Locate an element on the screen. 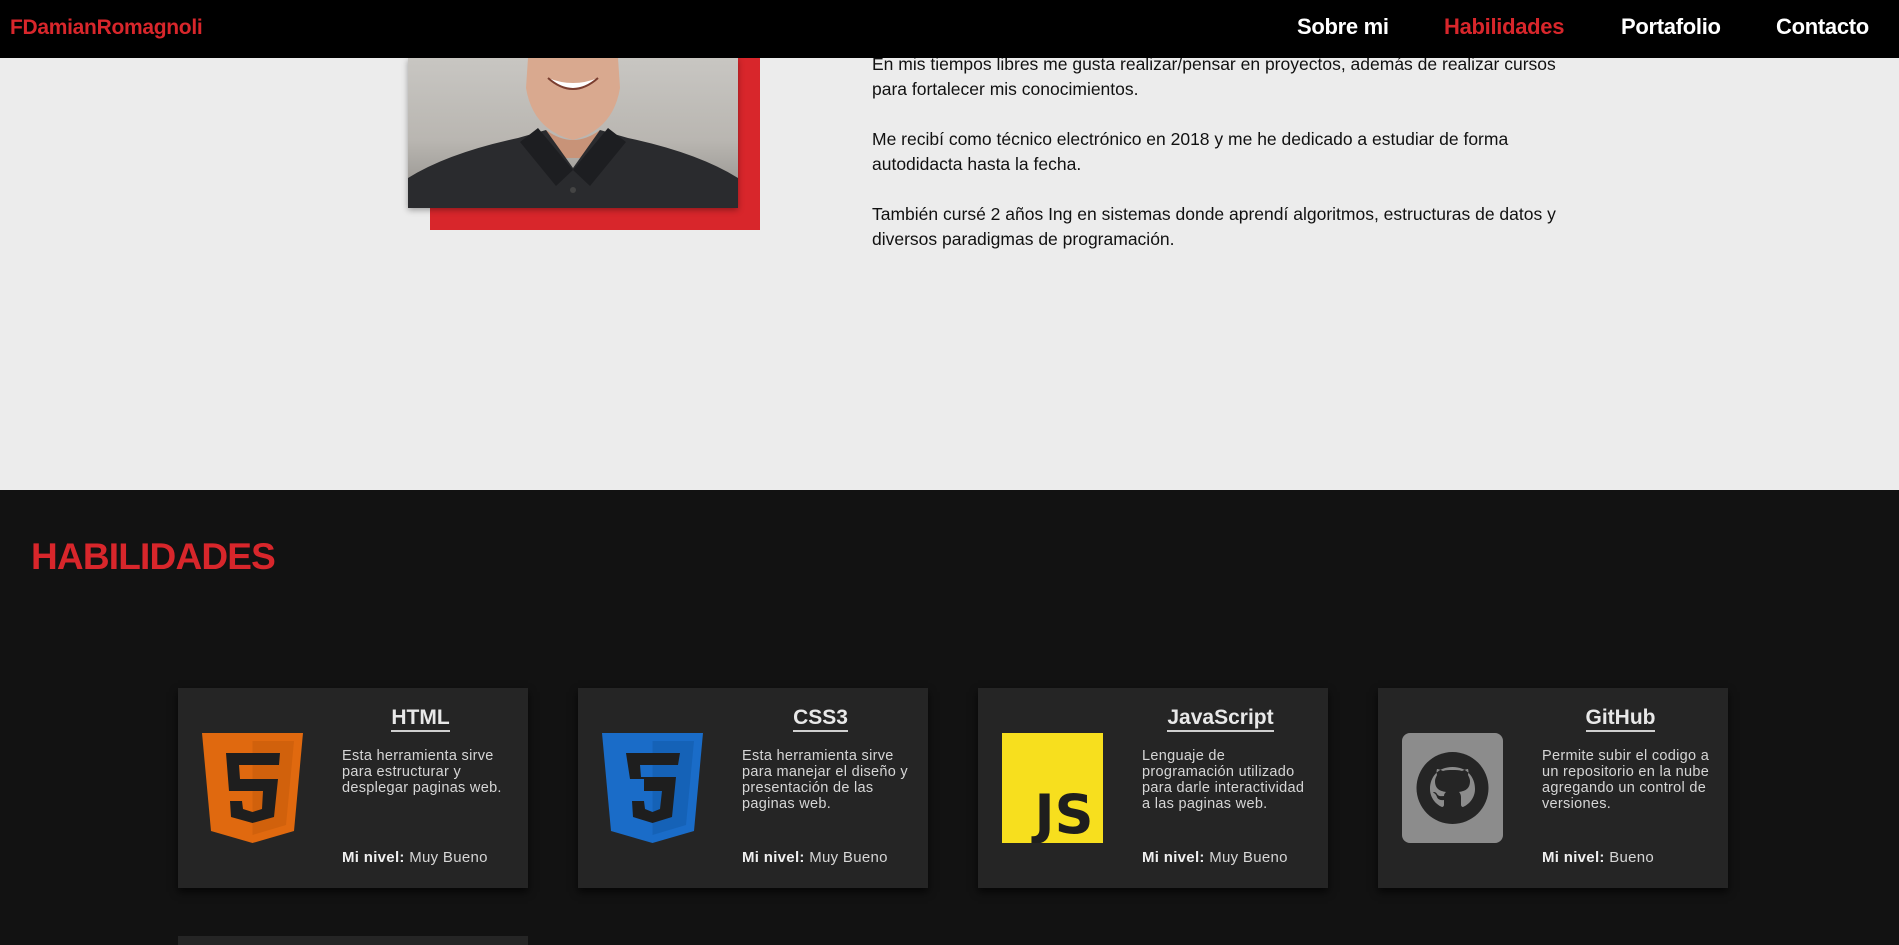  profile-photo is located at coordinates (573, 133).